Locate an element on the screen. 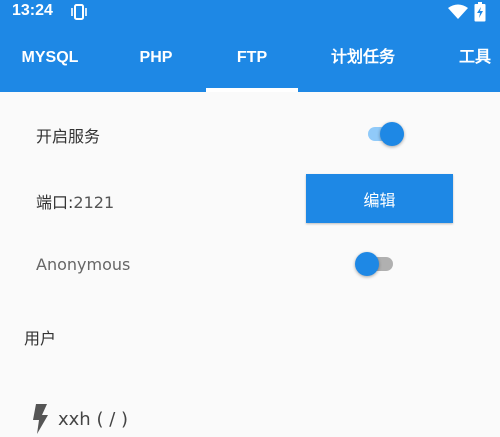  tab-ftp: FTP is located at coordinates (252, 58).